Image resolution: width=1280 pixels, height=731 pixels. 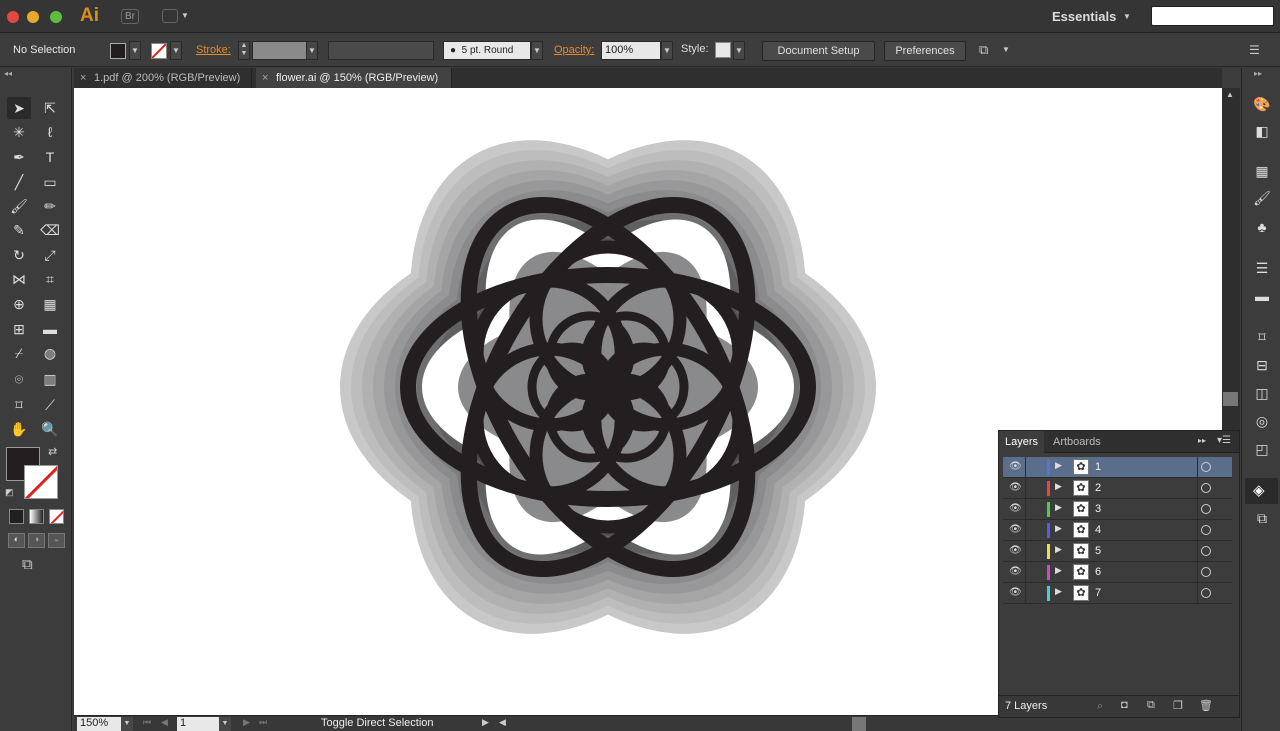 What do you see at coordinates (16, 516) in the screenshot?
I see `color-mode-icon` at bounding box center [16, 516].